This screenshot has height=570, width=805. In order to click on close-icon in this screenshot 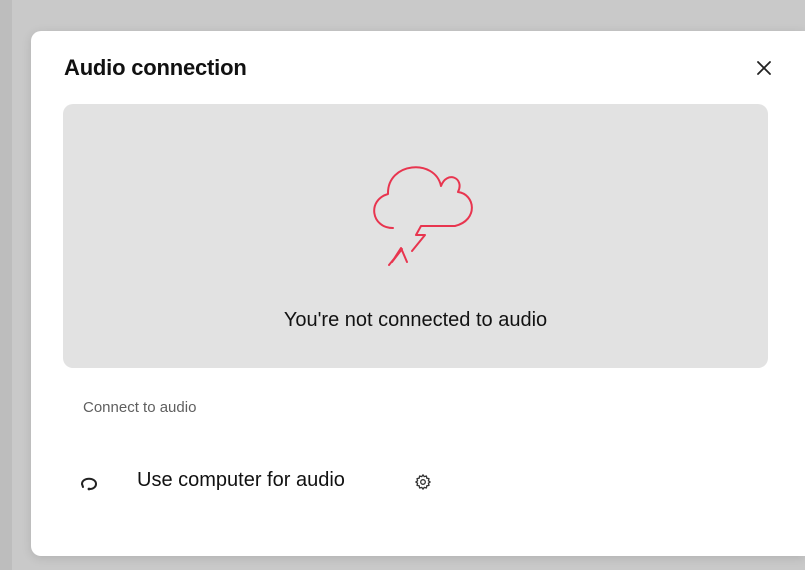, I will do `click(764, 68)`.